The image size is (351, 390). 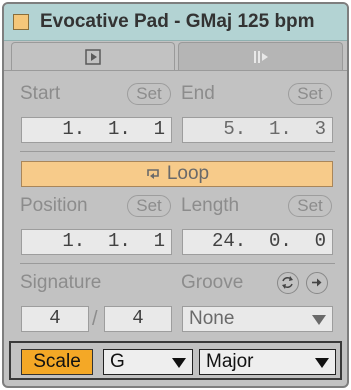 I want to click on scale-root-dropdown: G, so click(x=148, y=362).